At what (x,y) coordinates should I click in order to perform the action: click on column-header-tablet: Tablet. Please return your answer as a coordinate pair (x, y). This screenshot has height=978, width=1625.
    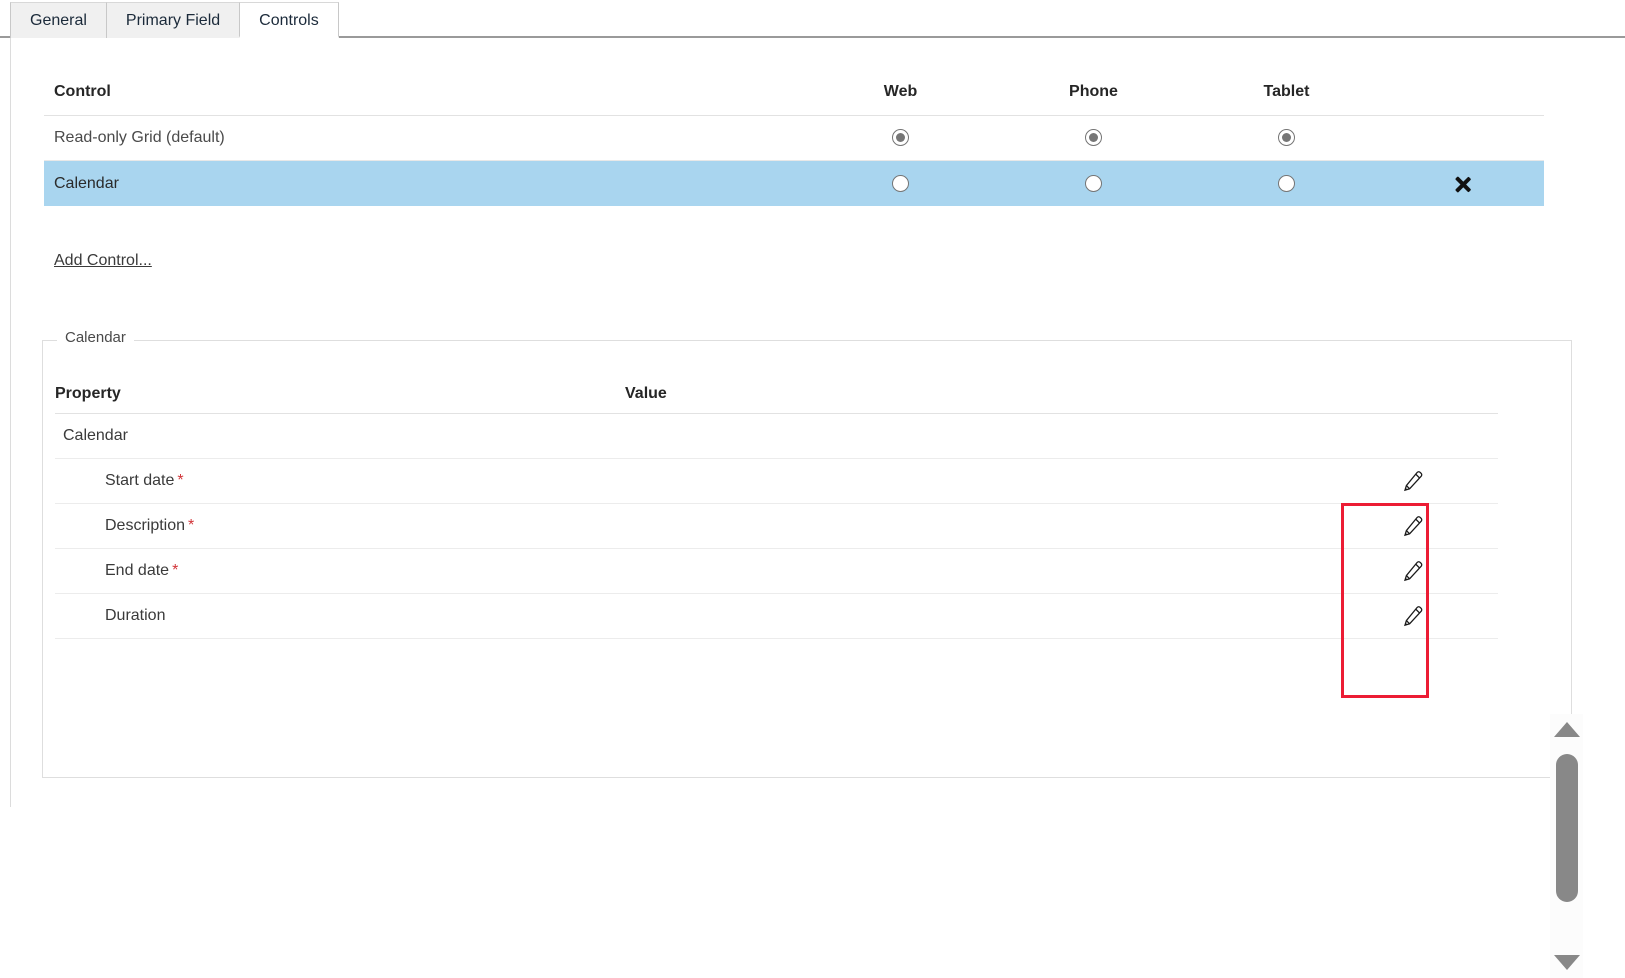
    Looking at the image, I should click on (1286, 91).